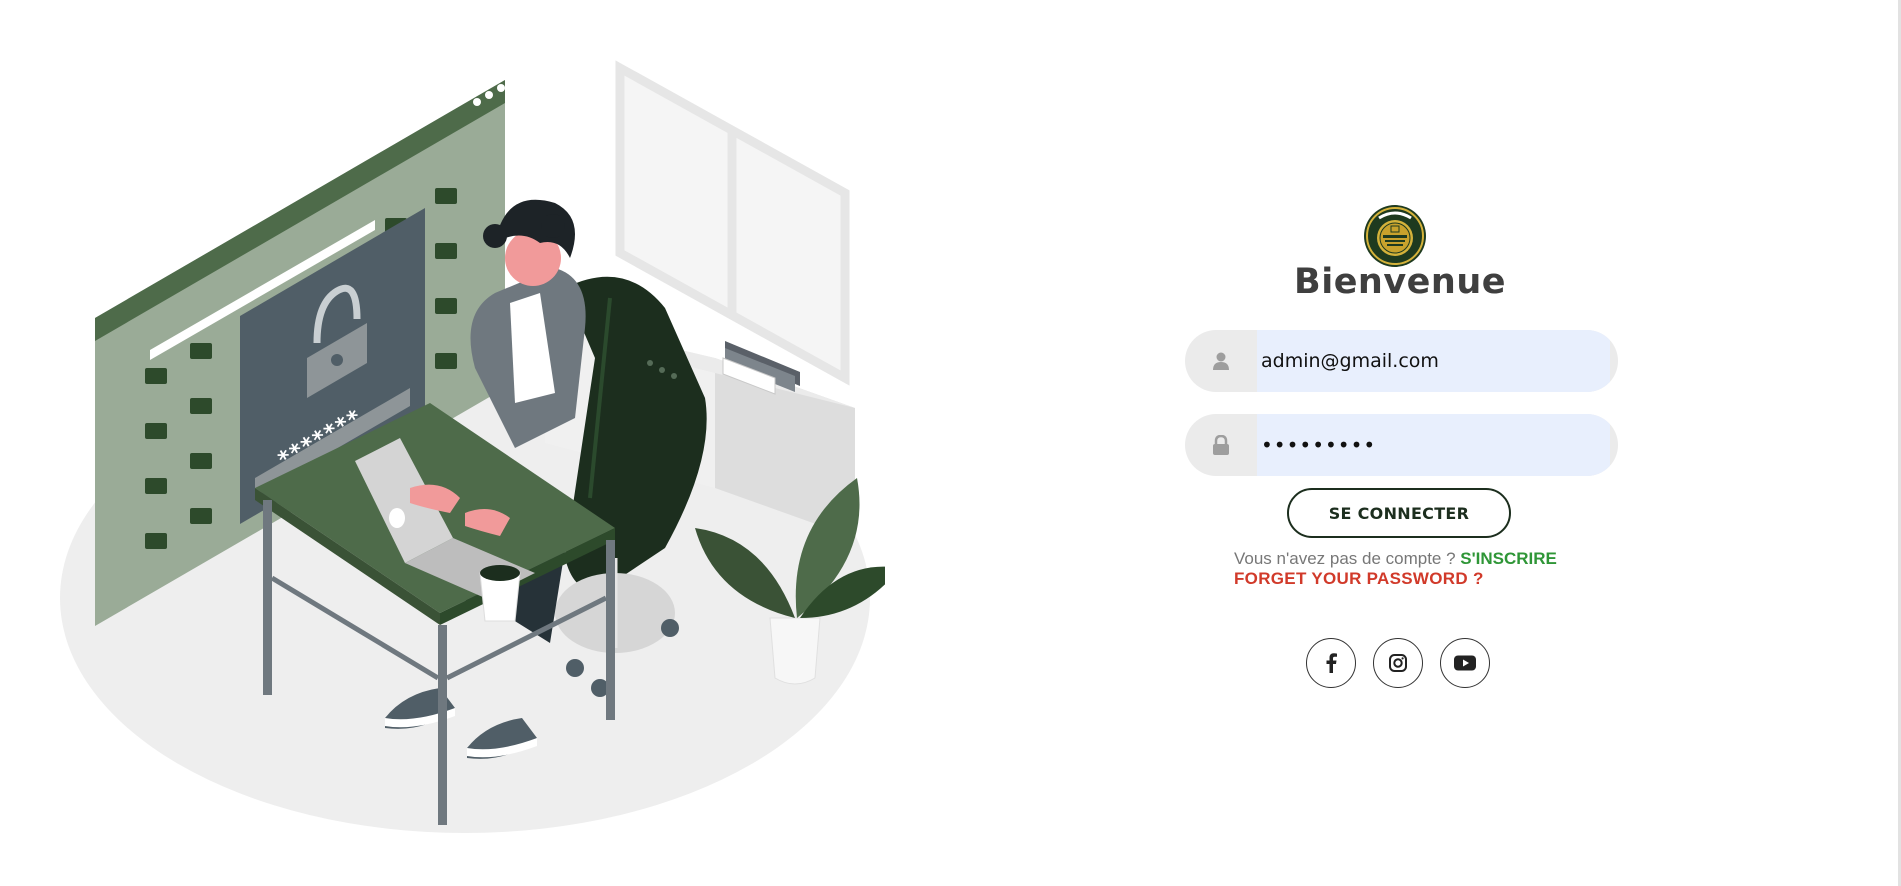  I want to click on signup-link: S'INSCRIRE, so click(1508, 558).